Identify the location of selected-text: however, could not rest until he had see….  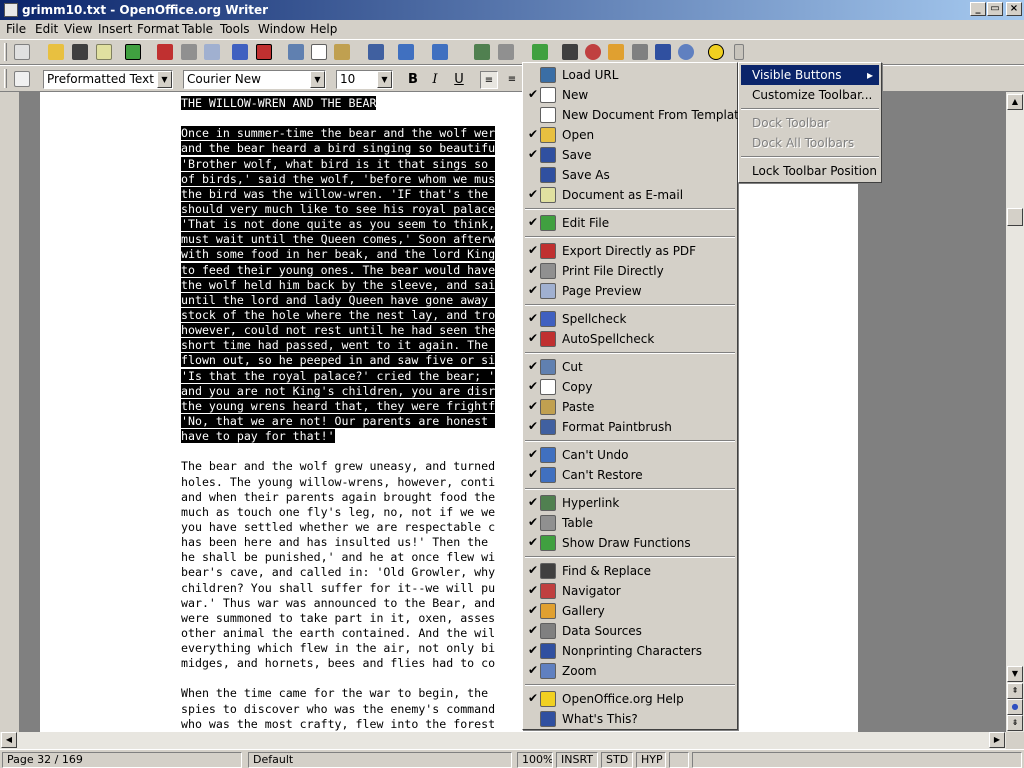
(338, 330).